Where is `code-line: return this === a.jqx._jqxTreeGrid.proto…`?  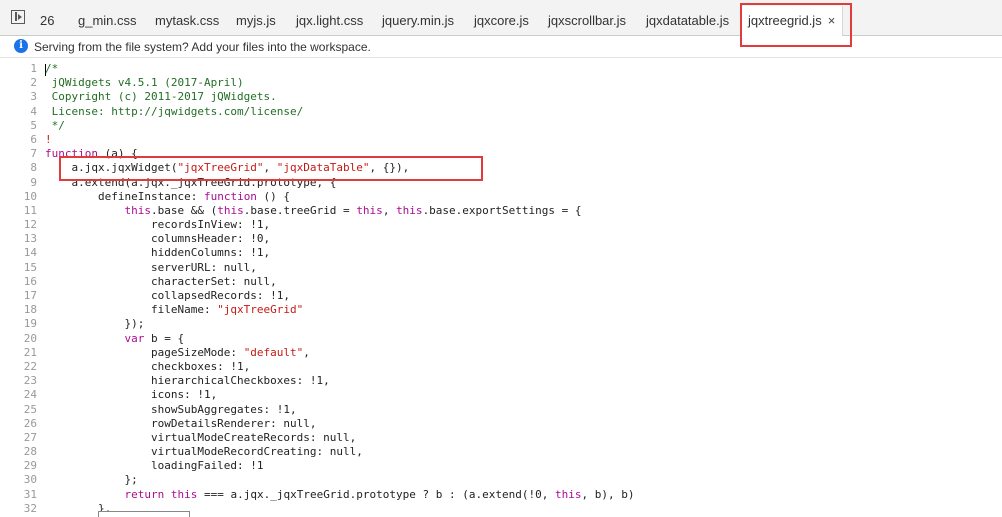
code-line: return this === a.jqx._jqxTreeGrid.proto… is located at coordinates (339, 495).